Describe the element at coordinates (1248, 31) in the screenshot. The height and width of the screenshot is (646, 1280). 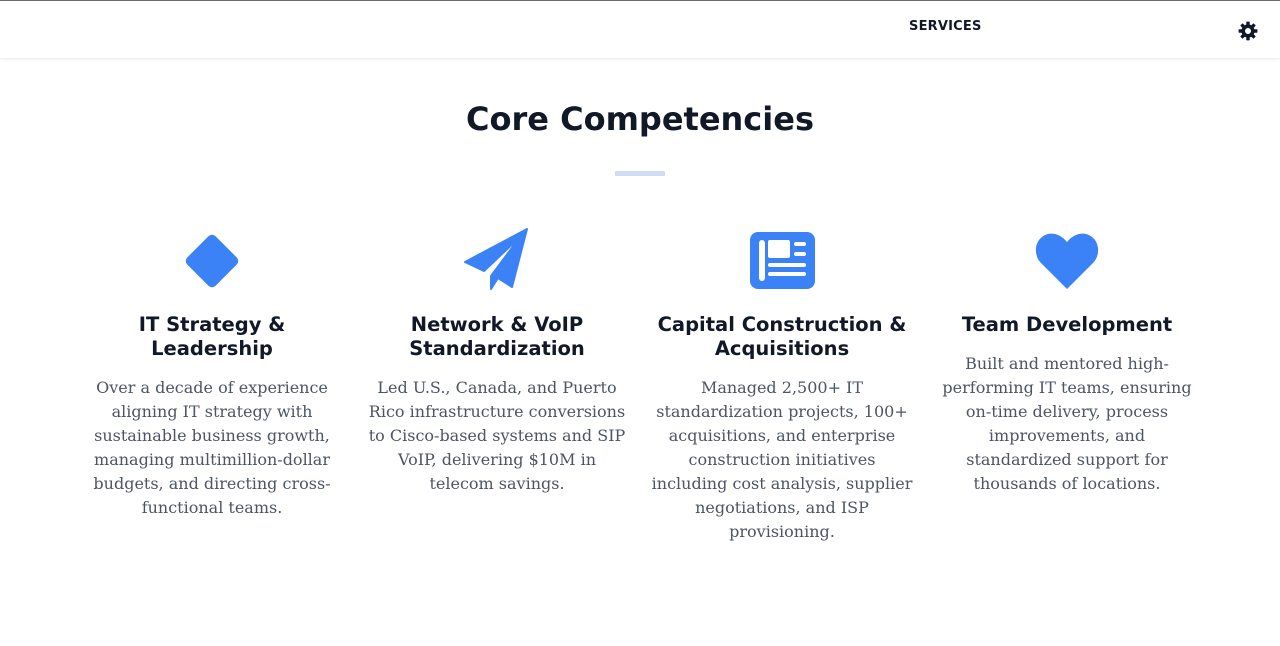
I see `gear-icon` at that location.